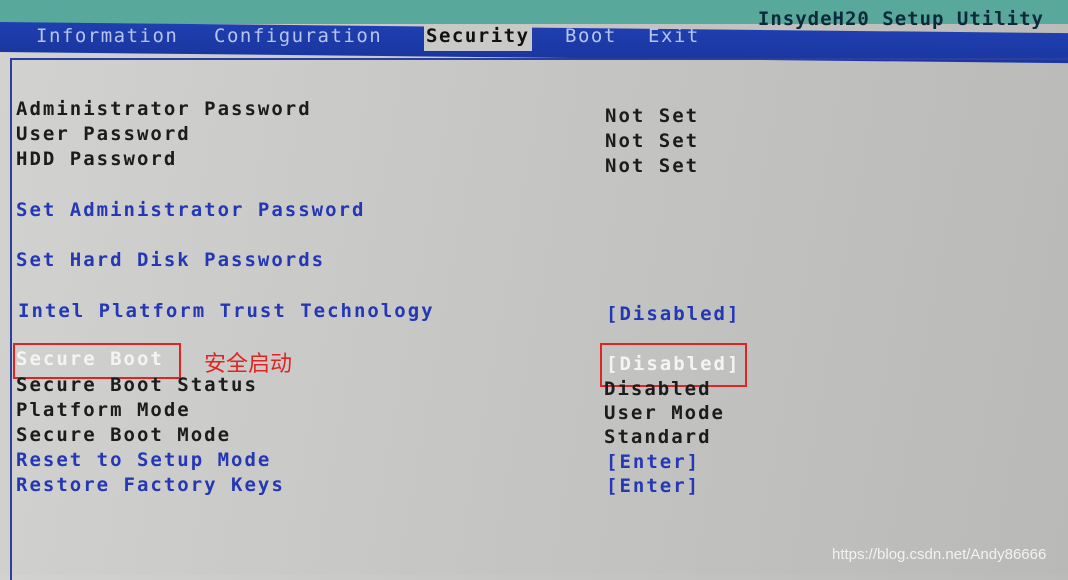 This screenshot has height=580, width=1068. I want to click on intel-ptt-value: [Disabled], so click(673, 314).